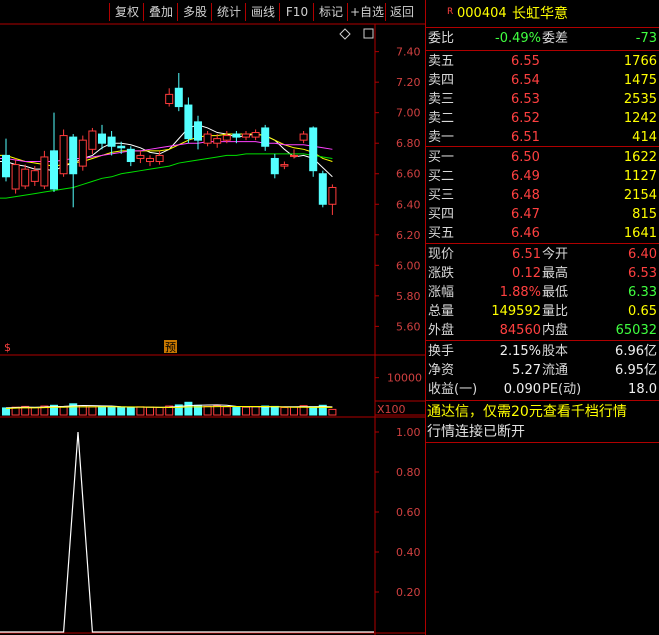 The image size is (659, 635). I want to click on bid-label: 买三, so click(441, 195).